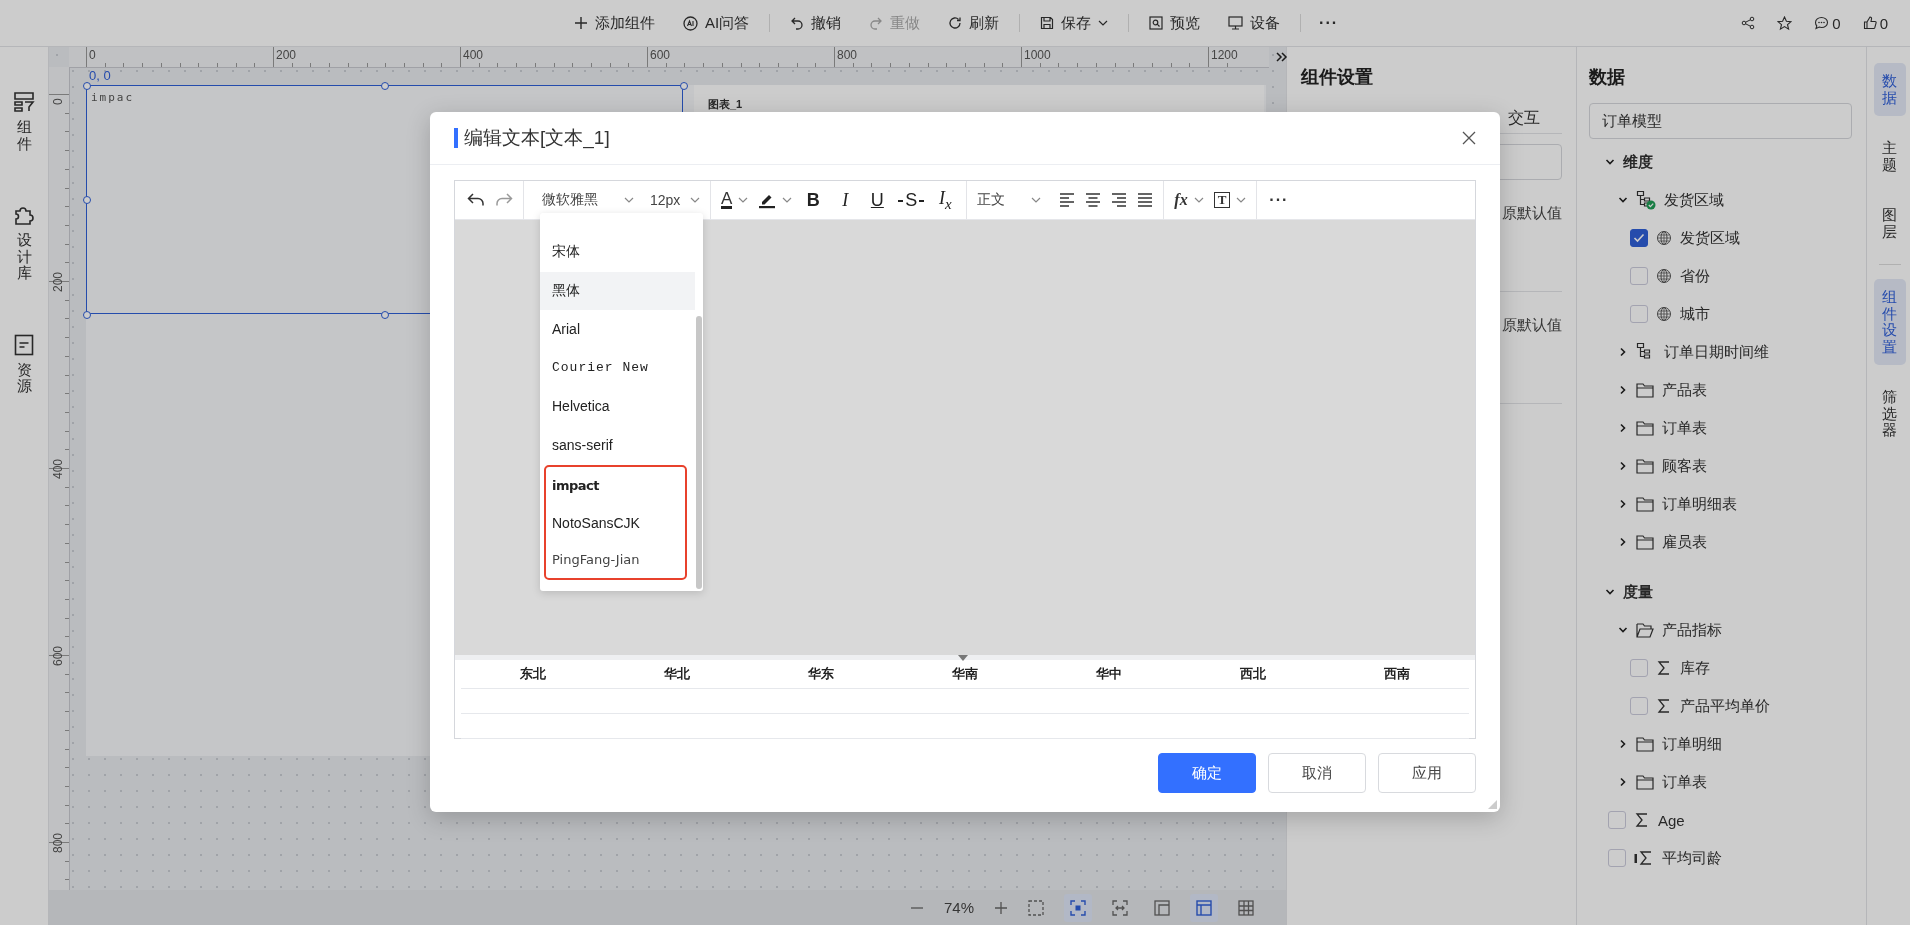  Describe the element at coordinates (1337, 77) in the screenshot. I see `panel-title: 组件设置` at that location.